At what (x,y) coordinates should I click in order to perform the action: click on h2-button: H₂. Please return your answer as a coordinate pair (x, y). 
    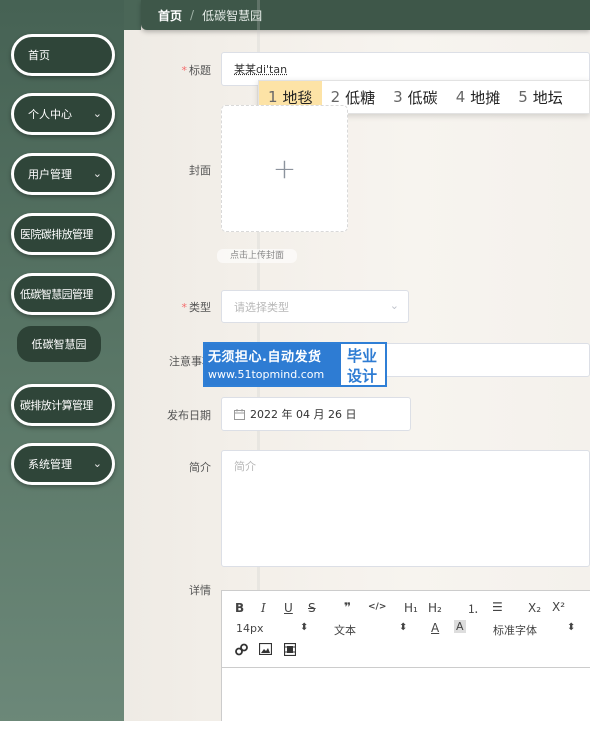
    Looking at the image, I should click on (435, 608).